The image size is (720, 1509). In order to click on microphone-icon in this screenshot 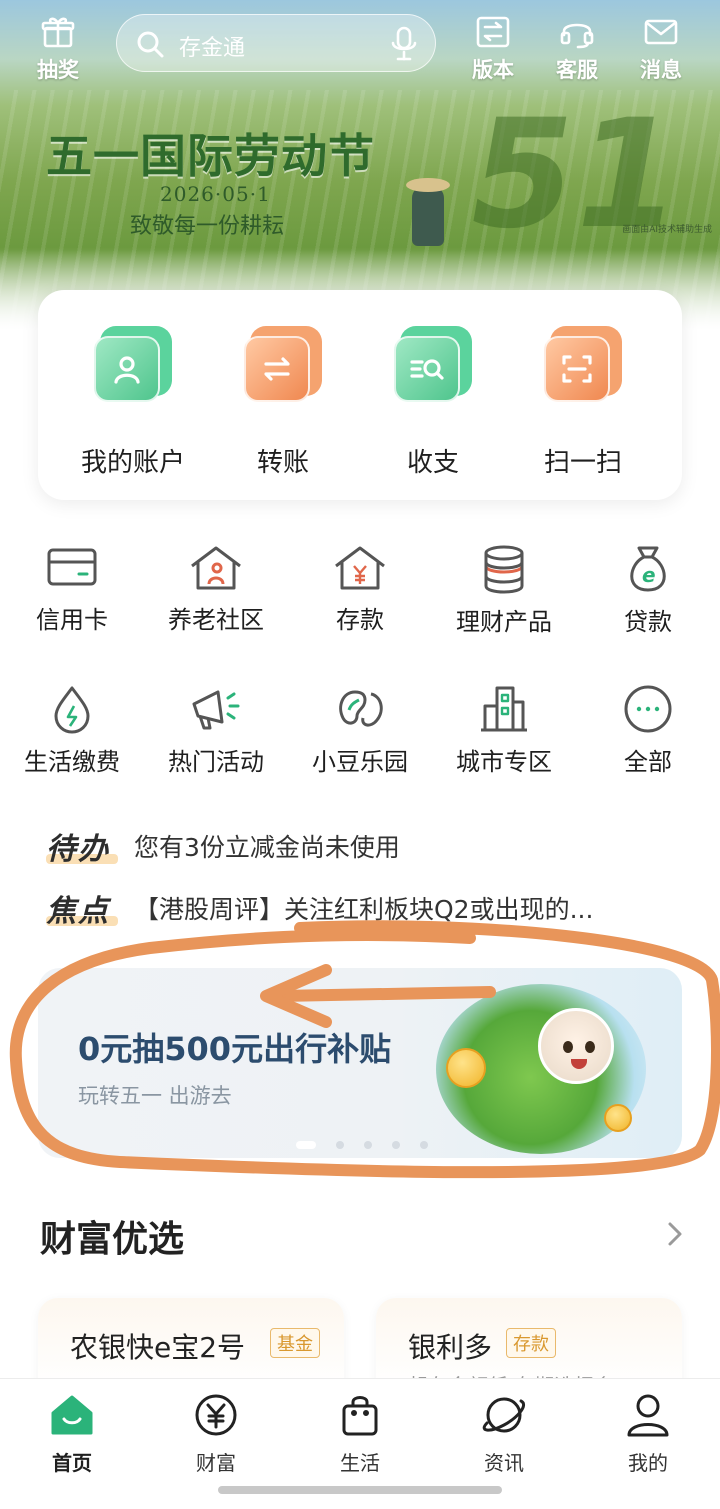, I will do `click(404, 44)`.